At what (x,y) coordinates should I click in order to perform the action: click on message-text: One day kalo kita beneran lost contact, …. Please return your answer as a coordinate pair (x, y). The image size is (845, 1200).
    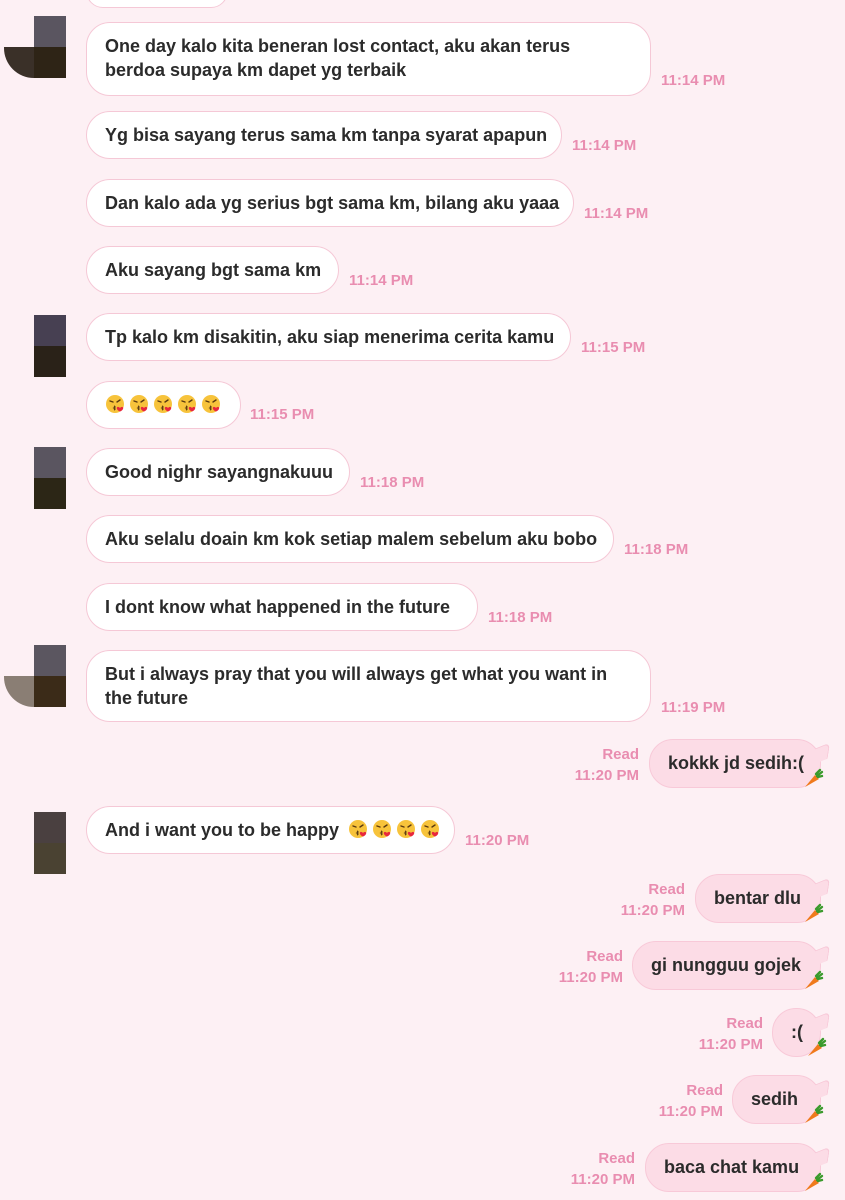
    Looking at the image, I should click on (338, 58).